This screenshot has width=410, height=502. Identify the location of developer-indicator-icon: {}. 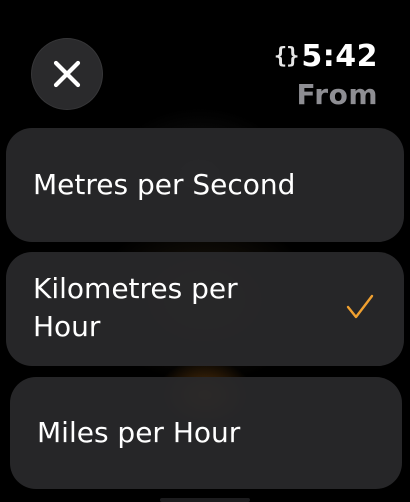
(286, 56).